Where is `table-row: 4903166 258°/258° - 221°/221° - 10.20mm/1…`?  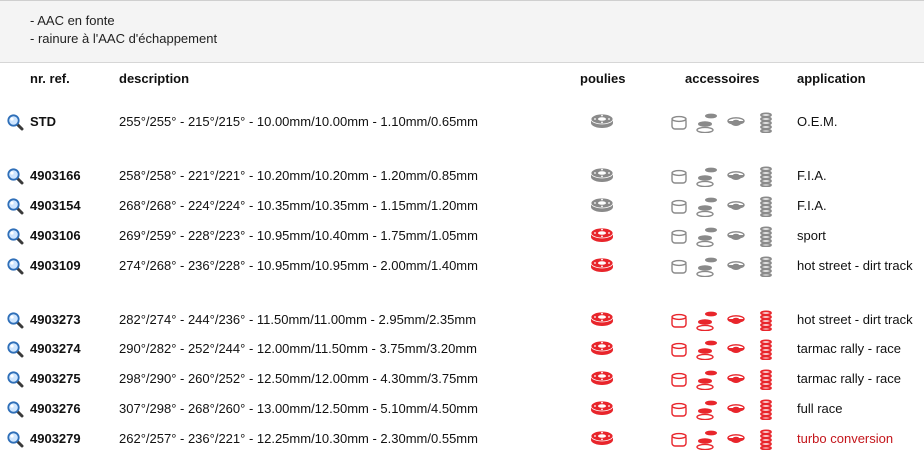 table-row: 4903166 258°/258° - 221°/221° - 10.20mm/1… is located at coordinates (462, 176).